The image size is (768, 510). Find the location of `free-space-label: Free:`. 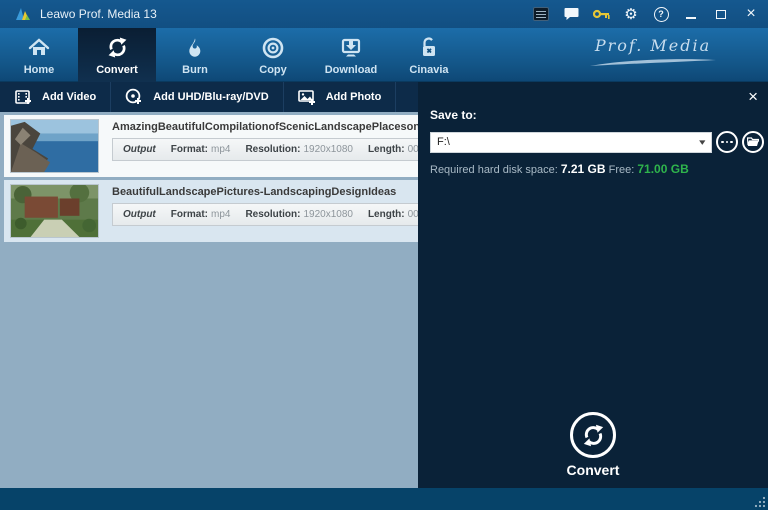

free-space-label: Free: is located at coordinates (621, 170).